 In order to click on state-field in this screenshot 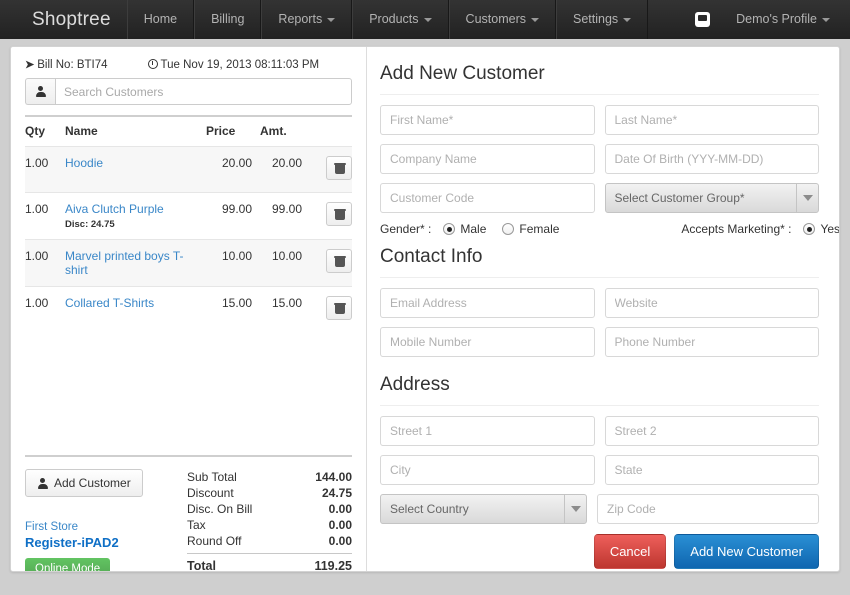, I will do `click(711, 470)`.